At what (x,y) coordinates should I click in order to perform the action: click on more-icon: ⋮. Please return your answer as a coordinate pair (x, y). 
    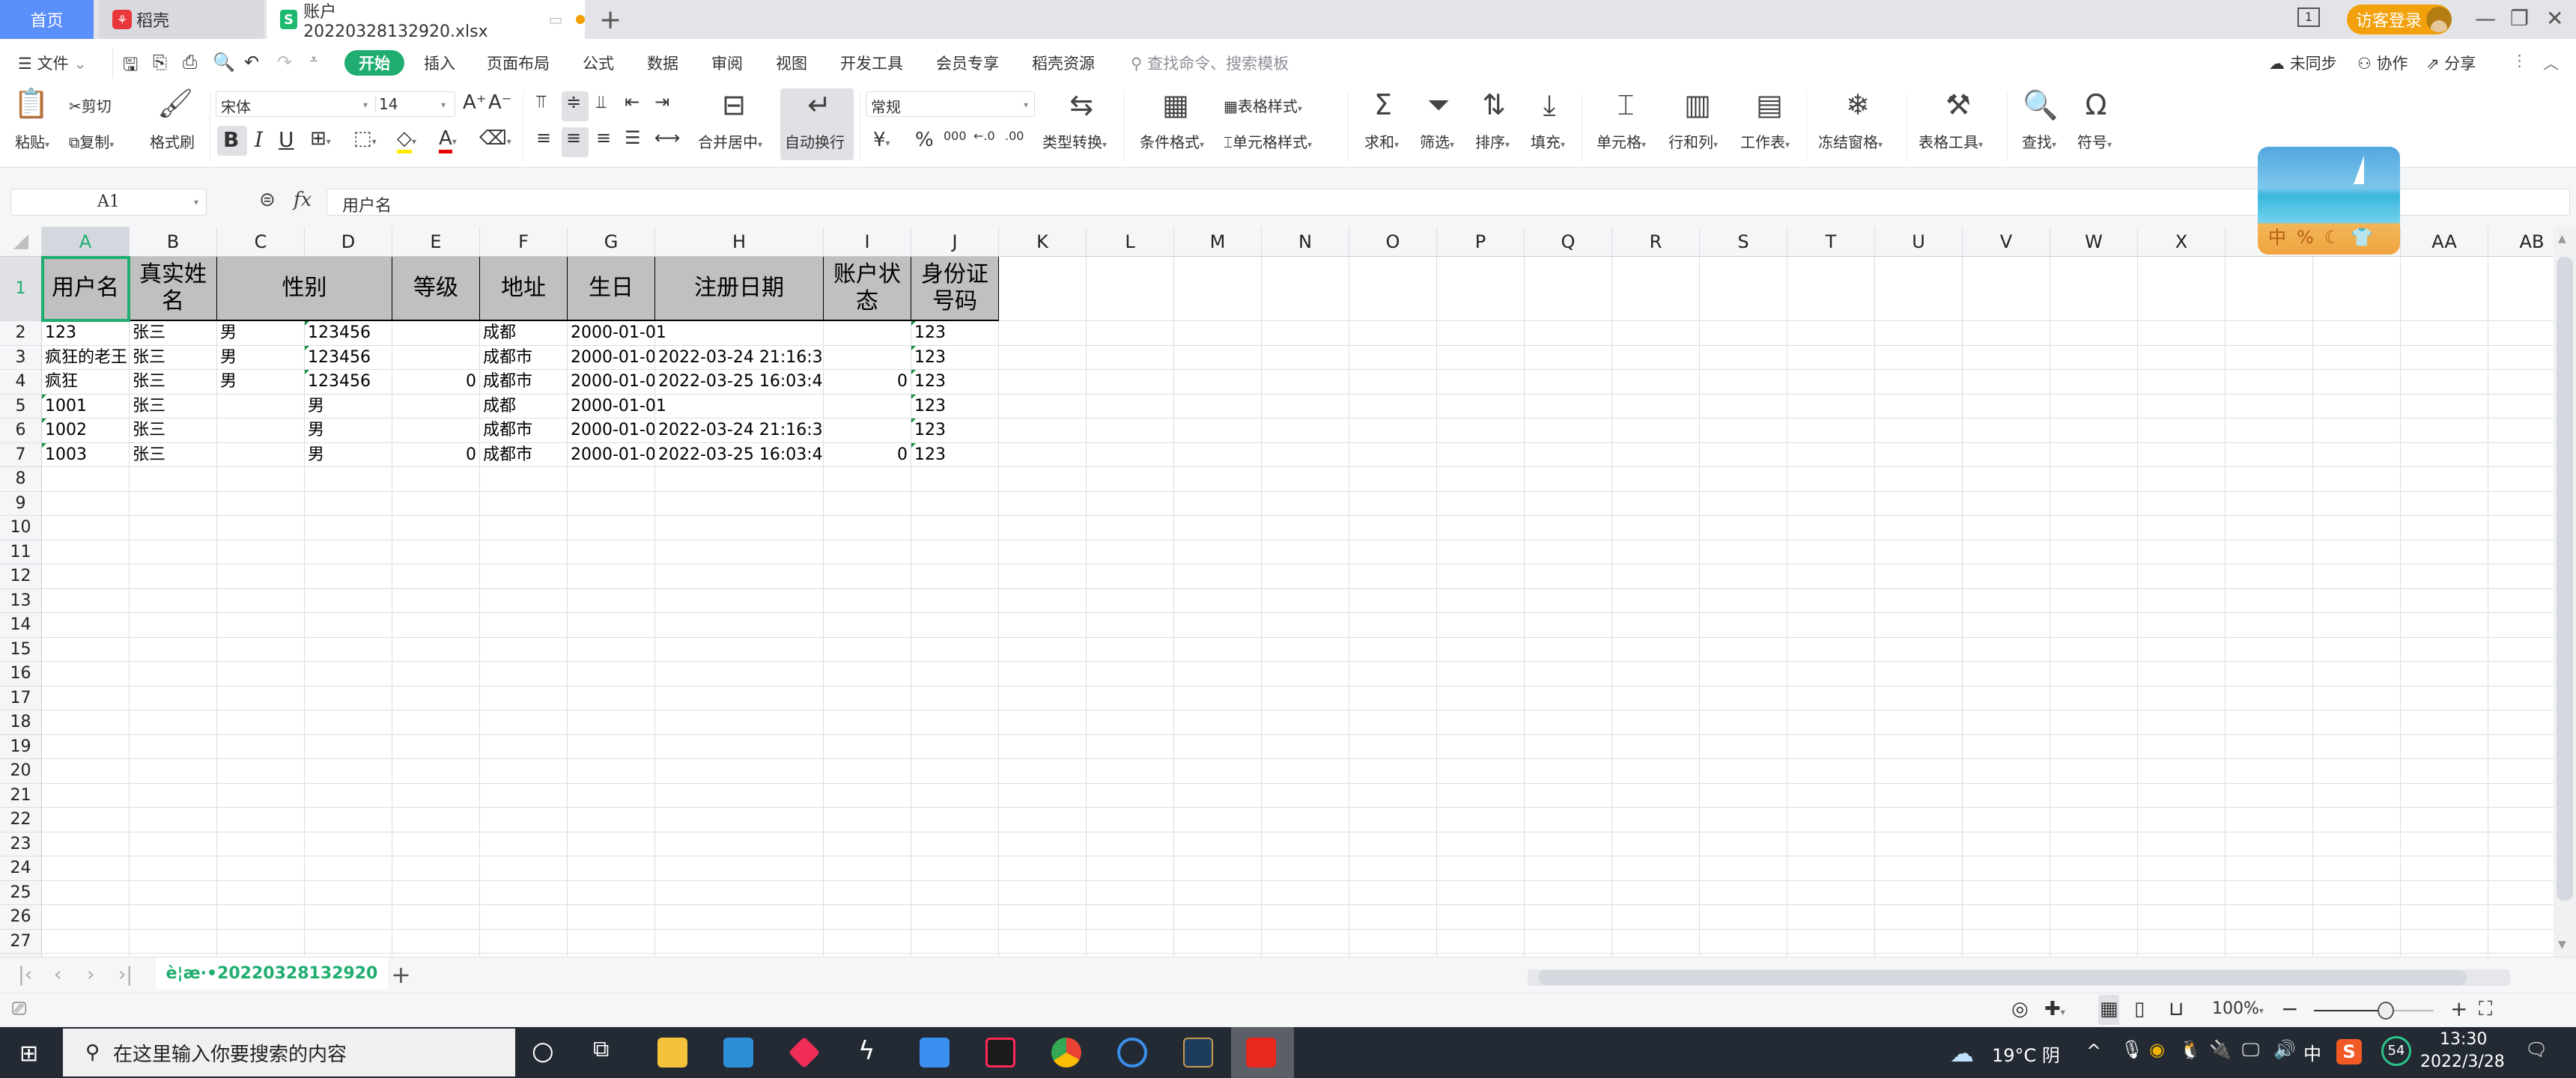
    Looking at the image, I should click on (2519, 61).